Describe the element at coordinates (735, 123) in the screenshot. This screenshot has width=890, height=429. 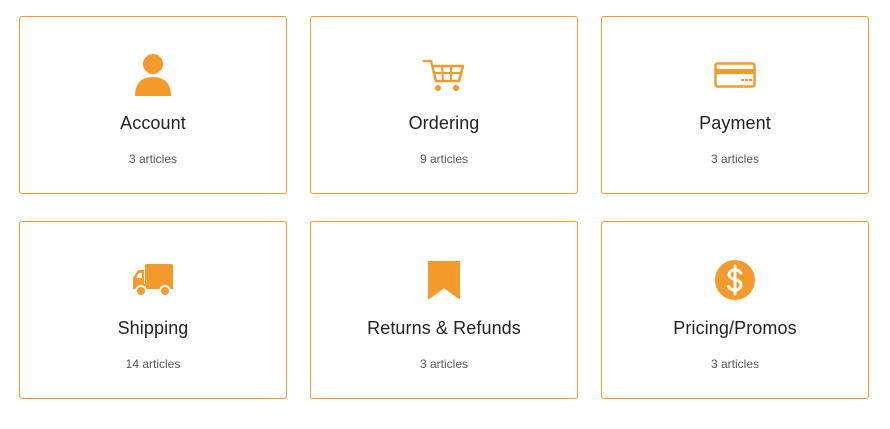
I see `category-title: Payment` at that location.